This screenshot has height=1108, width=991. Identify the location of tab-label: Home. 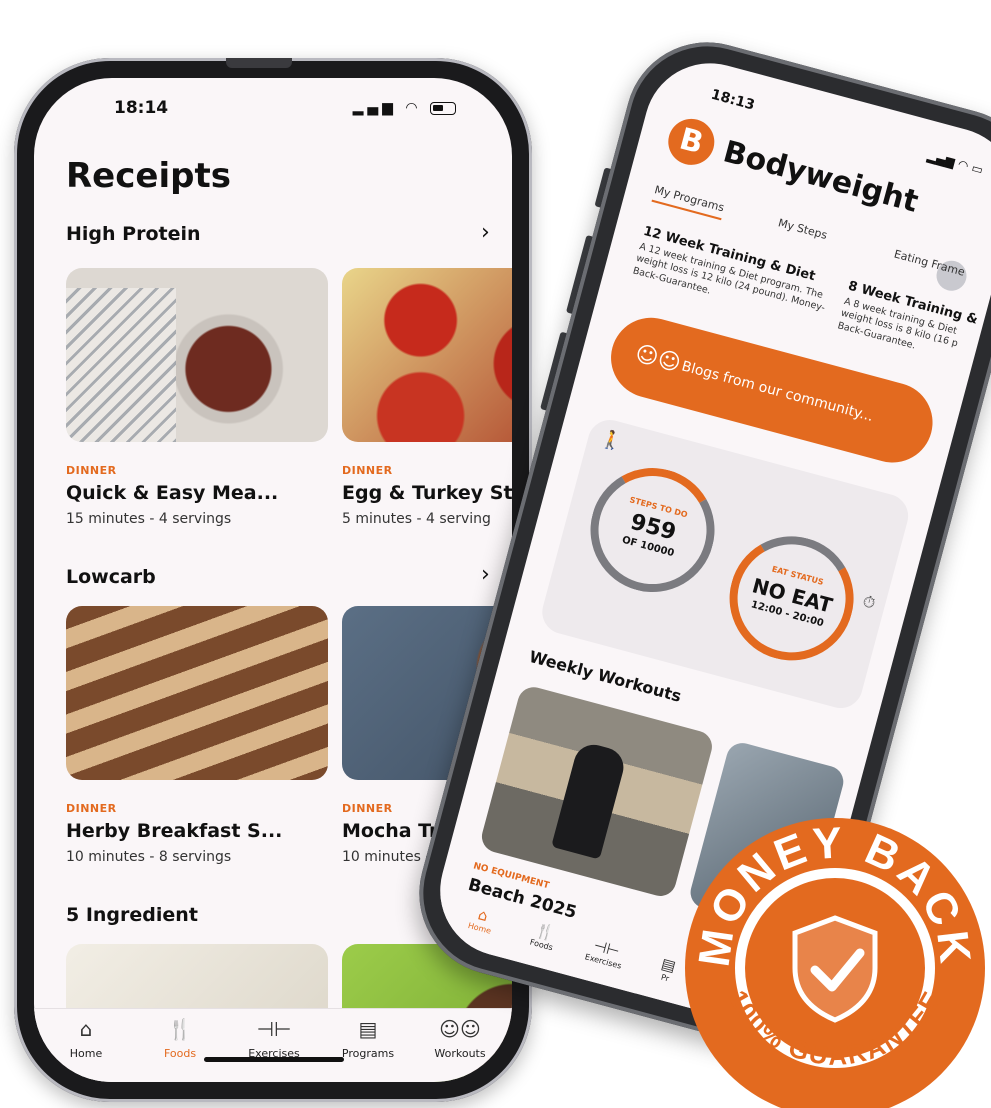
(86, 1053).